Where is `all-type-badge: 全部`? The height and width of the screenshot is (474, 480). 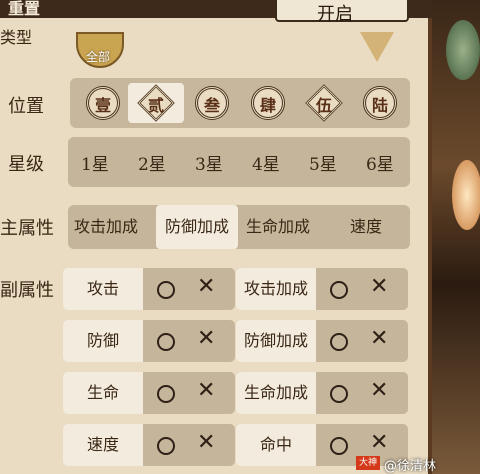 all-type-badge: 全部 is located at coordinates (100, 50).